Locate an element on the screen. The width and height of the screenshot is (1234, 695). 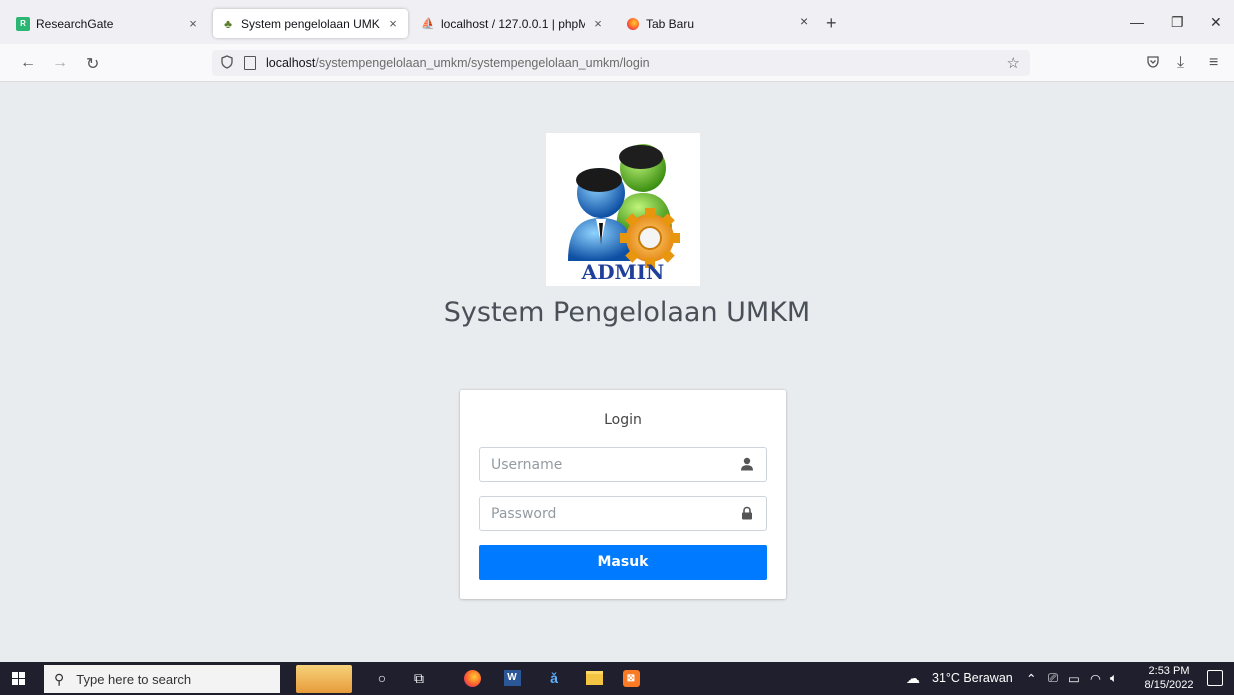
phpmyadmin-favicon-icon: ⛵ is located at coordinates (428, 24).